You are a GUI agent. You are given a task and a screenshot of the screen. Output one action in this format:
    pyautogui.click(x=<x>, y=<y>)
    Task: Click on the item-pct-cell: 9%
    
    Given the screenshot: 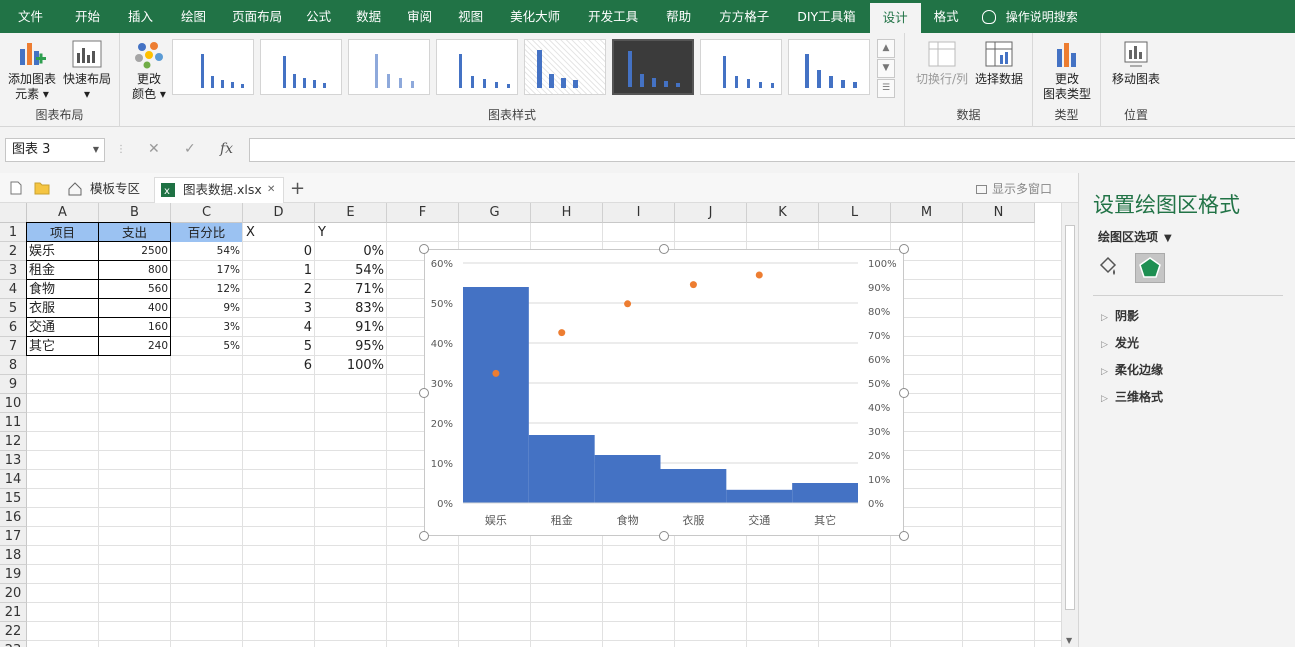 What is the action you would take?
    pyautogui.click(x=206, y=308)
    